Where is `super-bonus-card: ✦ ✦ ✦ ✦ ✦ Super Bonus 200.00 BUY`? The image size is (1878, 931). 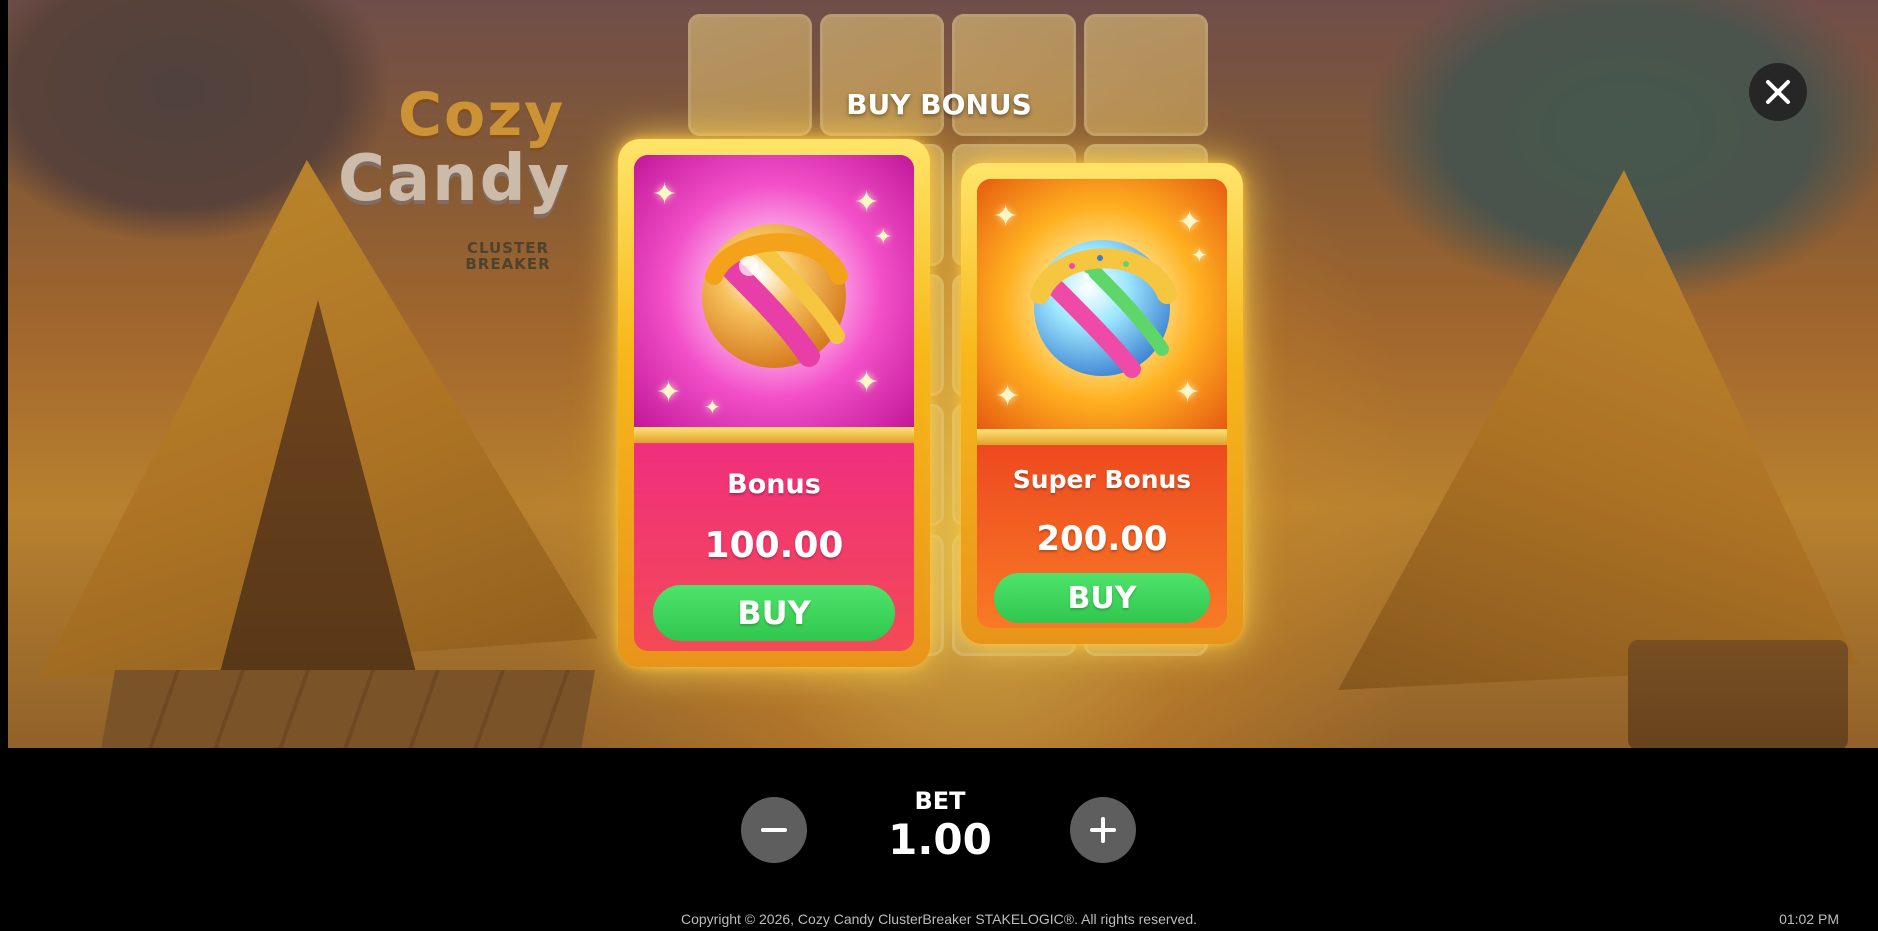 super-bonus-card: ✦ ✦ ✦ ✦ ✦ Super Bonus 200.00 BUY is located at coordinates (1102, 403).